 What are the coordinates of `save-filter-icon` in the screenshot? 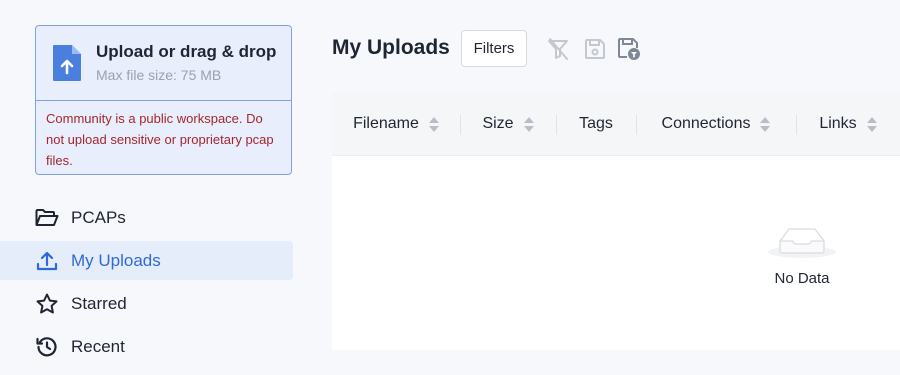 It's located at (629, 49).